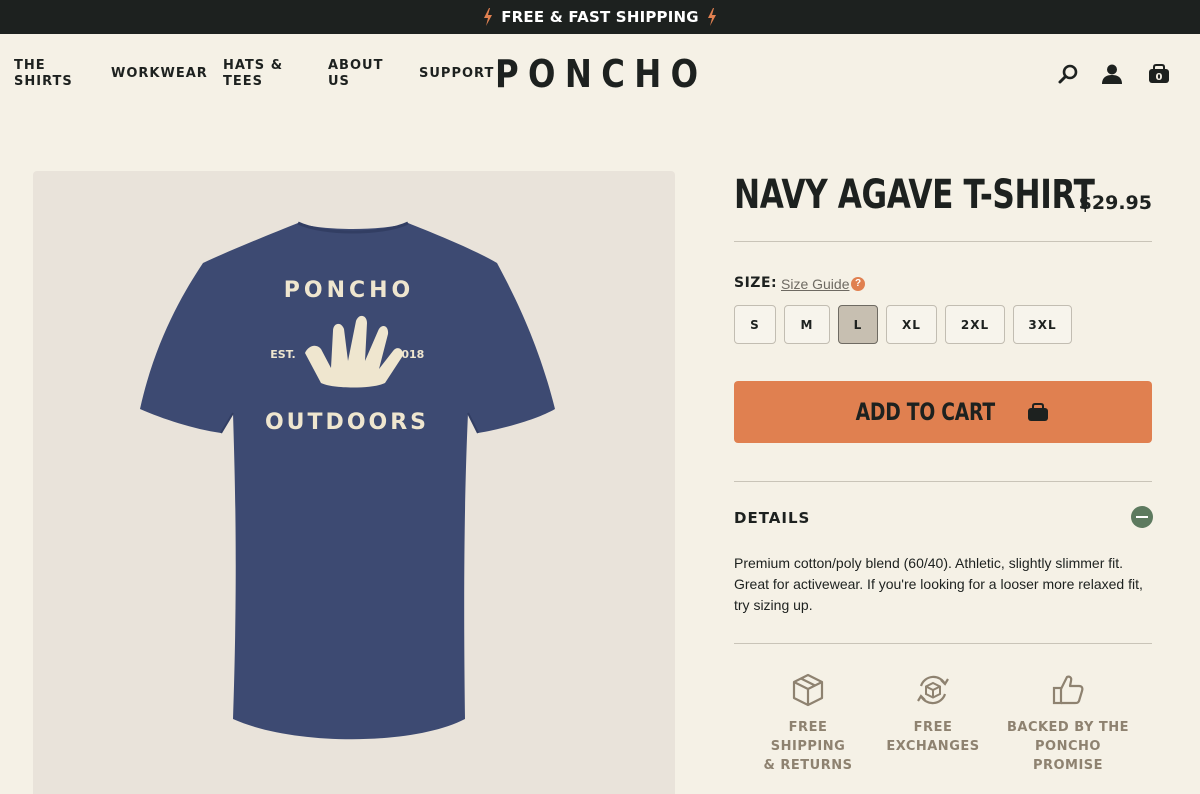 The width and height of the screenshot is (1200, 794). Describe the element at coordinates (1068, 746) in the screenshot. I see `perk-label: BACKED BY THE PONCHO PROMISE` at that location.